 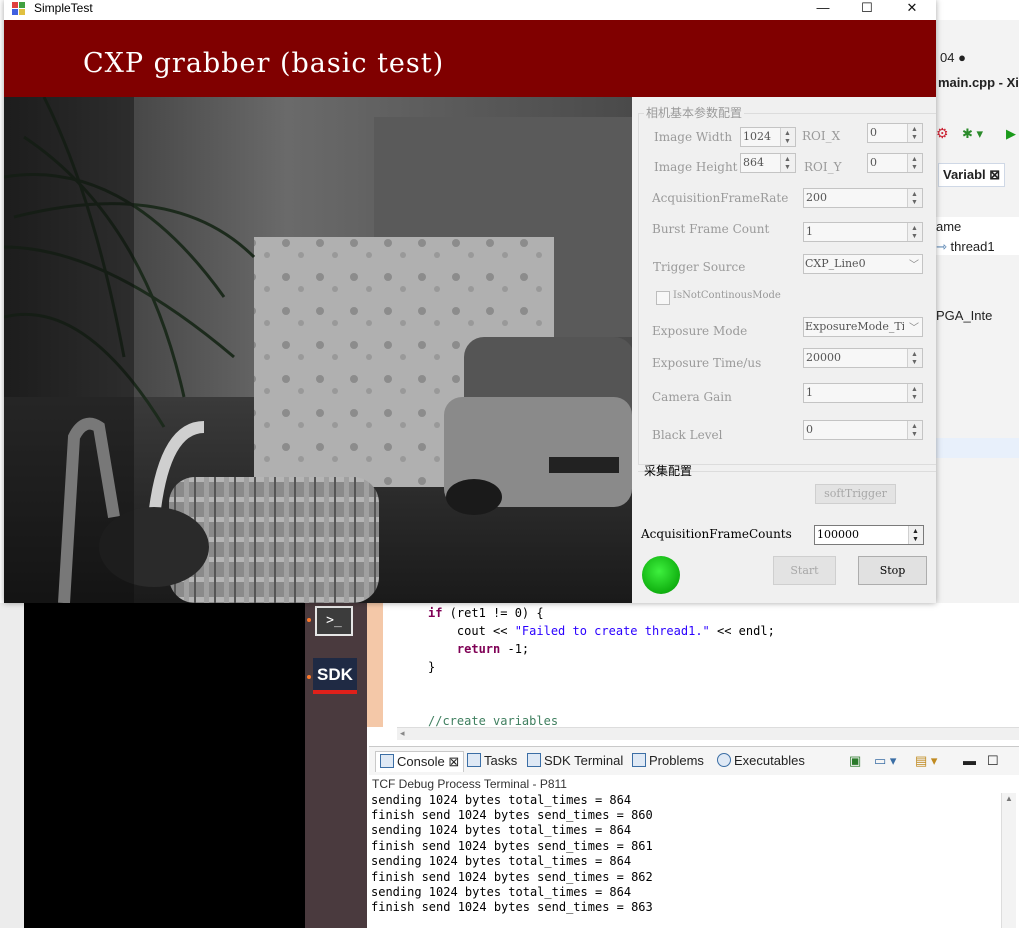 I want to click on executables-icon, so click(x=724, y=760).